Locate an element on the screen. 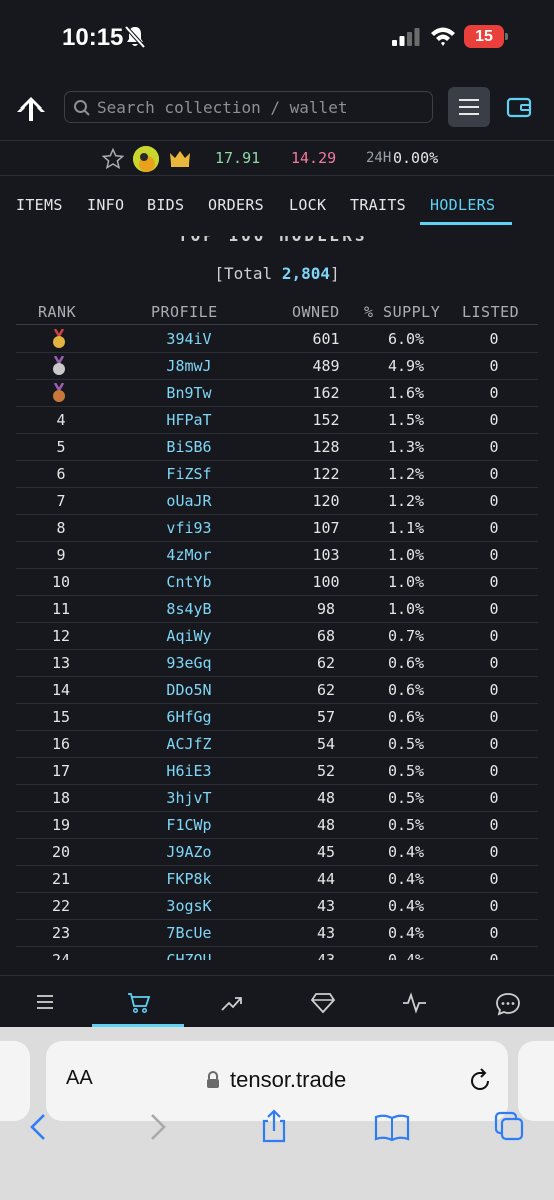 This screenshot has width=554, height=1200. profile-link: ACJfZ is located at coordinates (189, 744).